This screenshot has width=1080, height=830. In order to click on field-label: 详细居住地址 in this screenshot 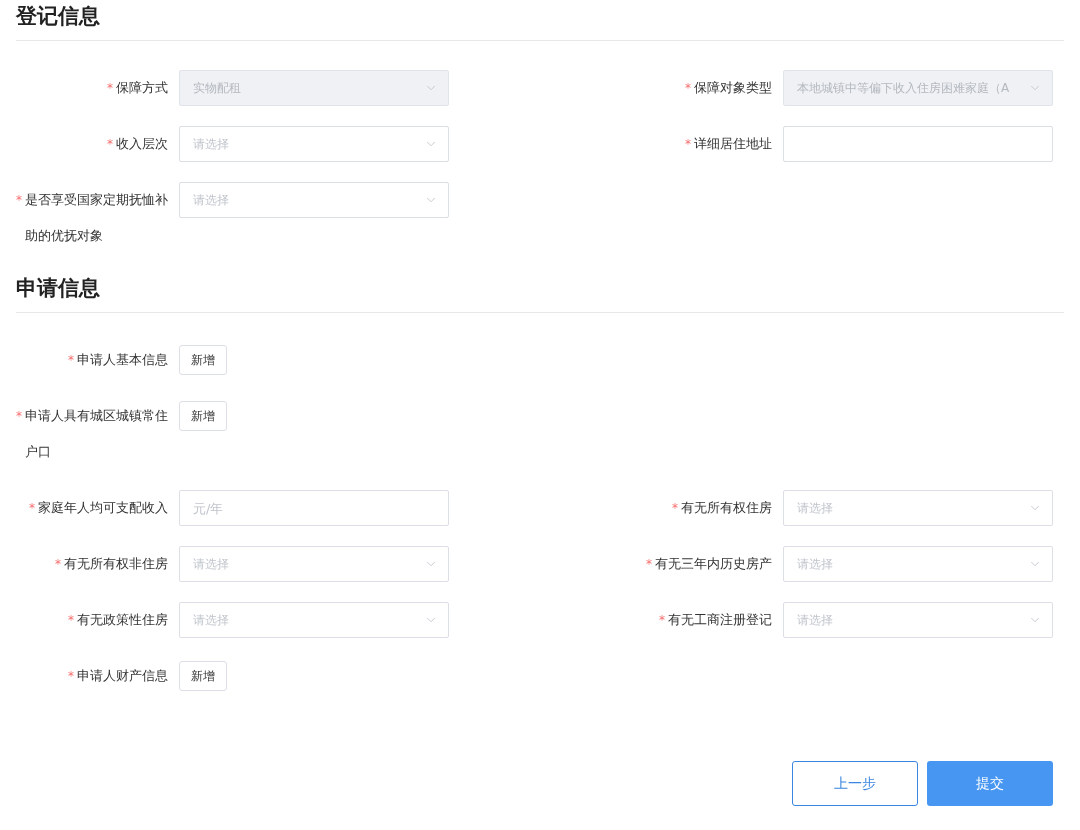, I will do `click(733, 144)`.